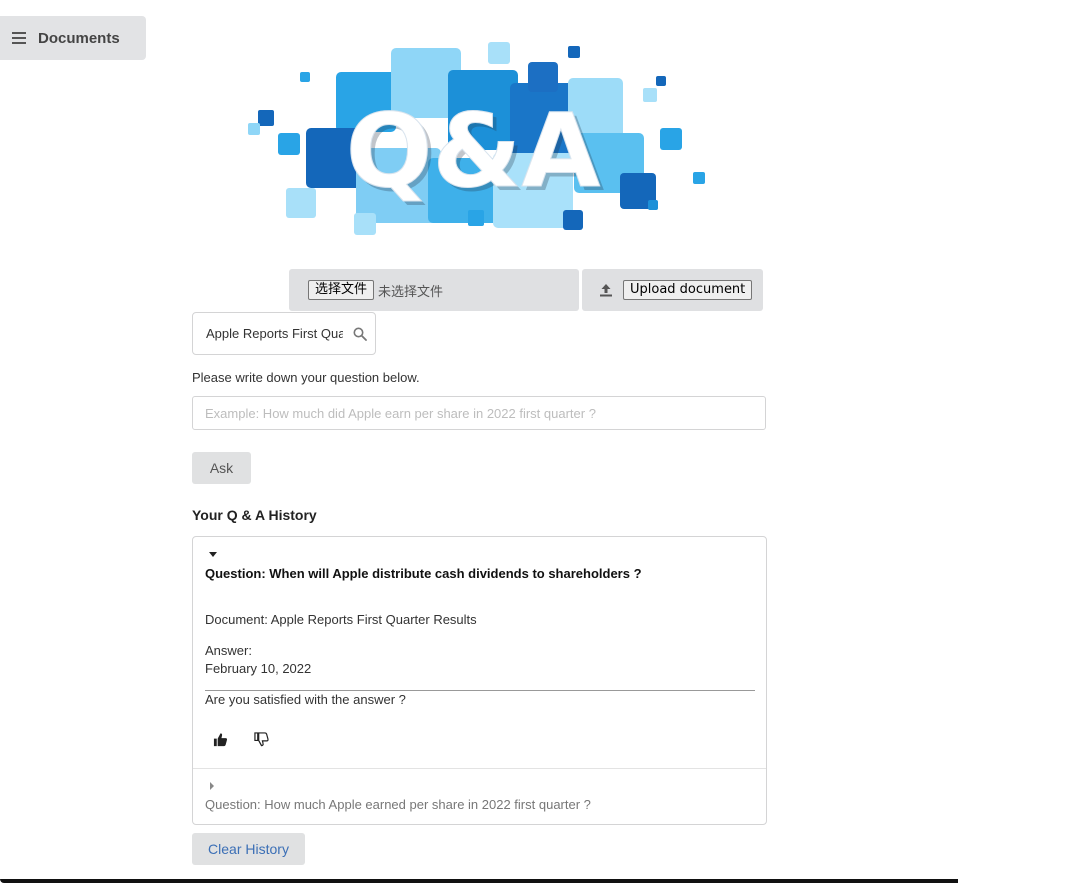 This screenshot has height=883, width=1075. I want to click on divider, so click(480, 690).